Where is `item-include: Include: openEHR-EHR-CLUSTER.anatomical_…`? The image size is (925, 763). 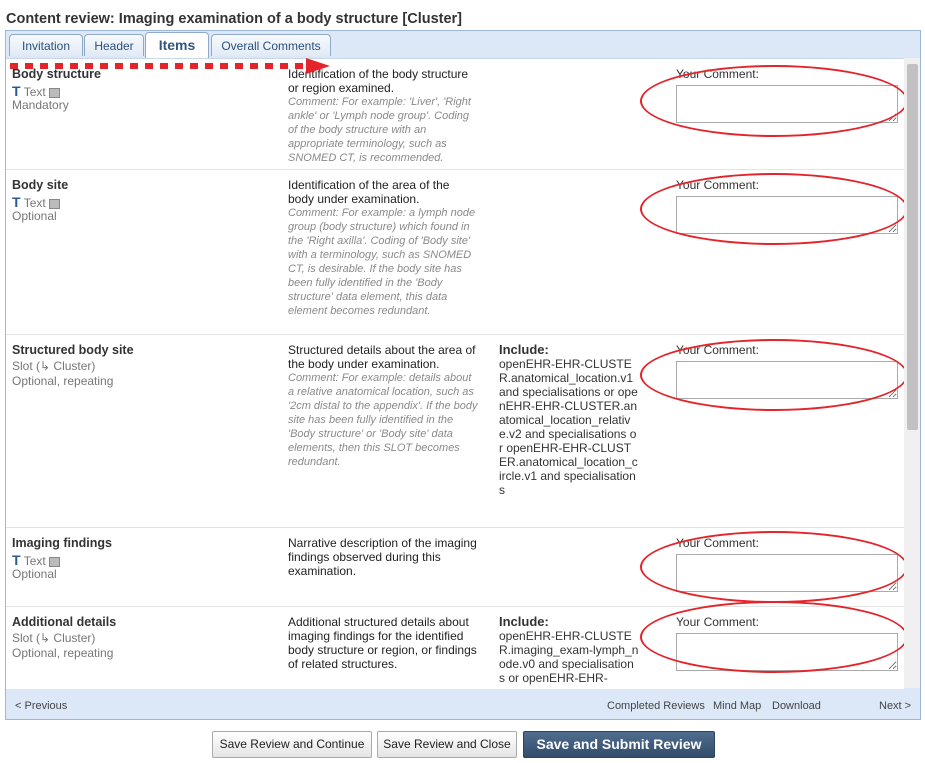
item-include: Include: openEHR-EHR-CLUSTER.anatomical_… is located at coordinates (569, 420).